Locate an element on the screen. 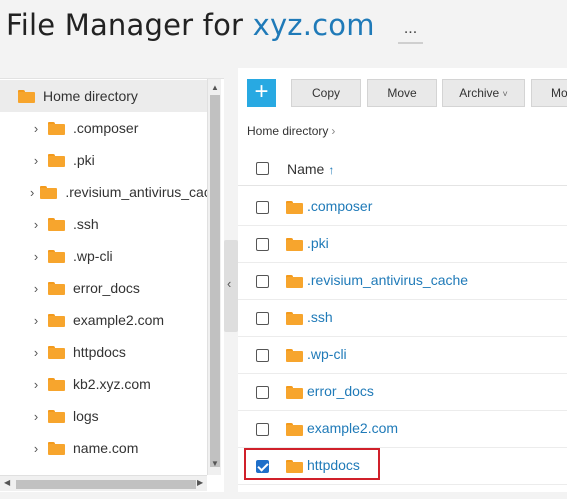 Image resolution: width=567 pixels, height=499 pixels. tree-item-label: name.com is located at coordinates (106, 448).